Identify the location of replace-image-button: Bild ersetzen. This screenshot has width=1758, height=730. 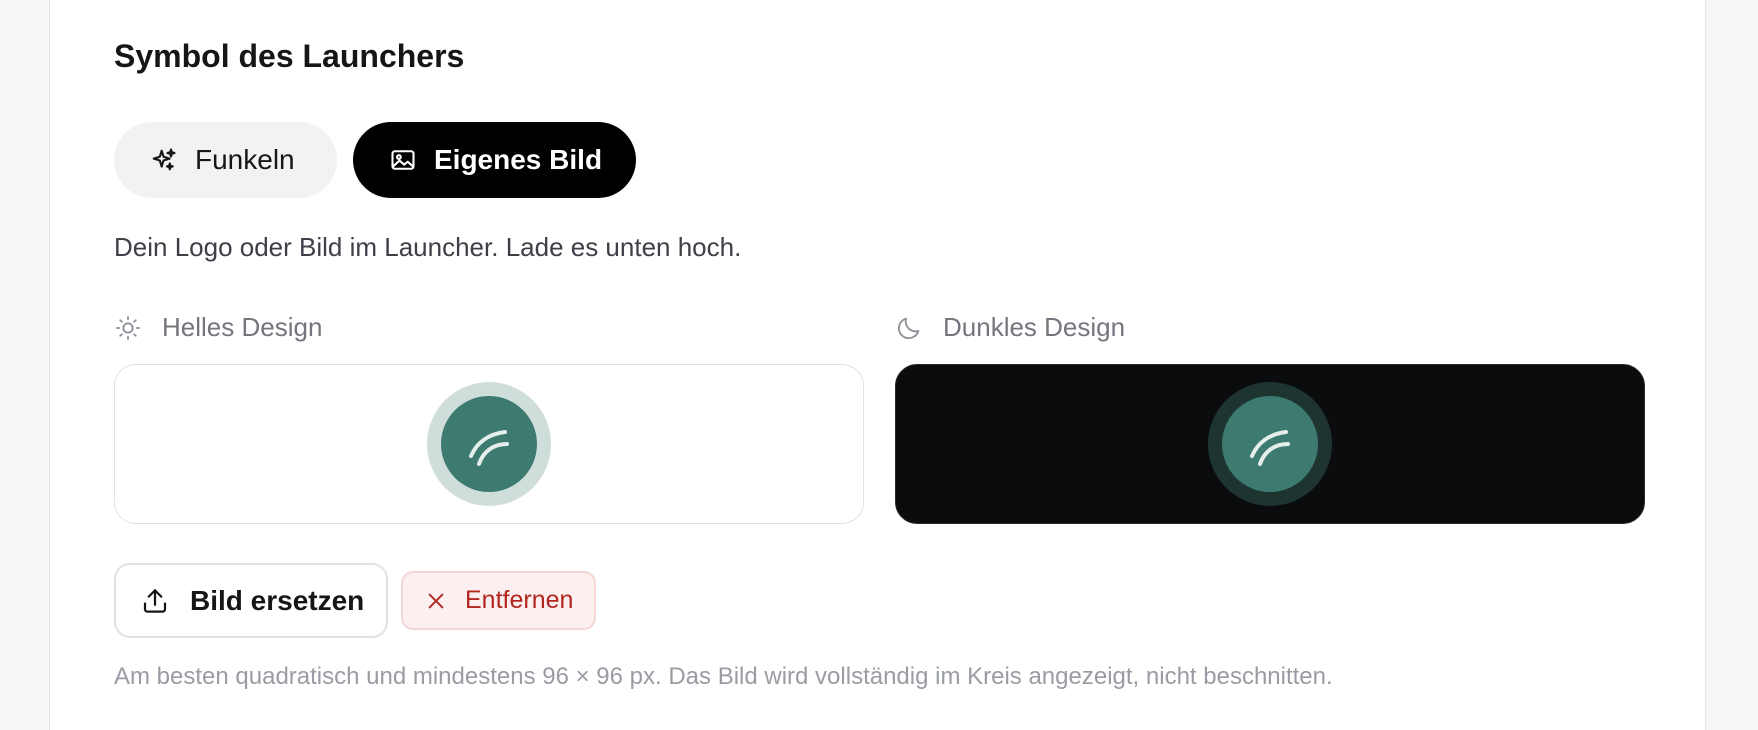
(251, 600).